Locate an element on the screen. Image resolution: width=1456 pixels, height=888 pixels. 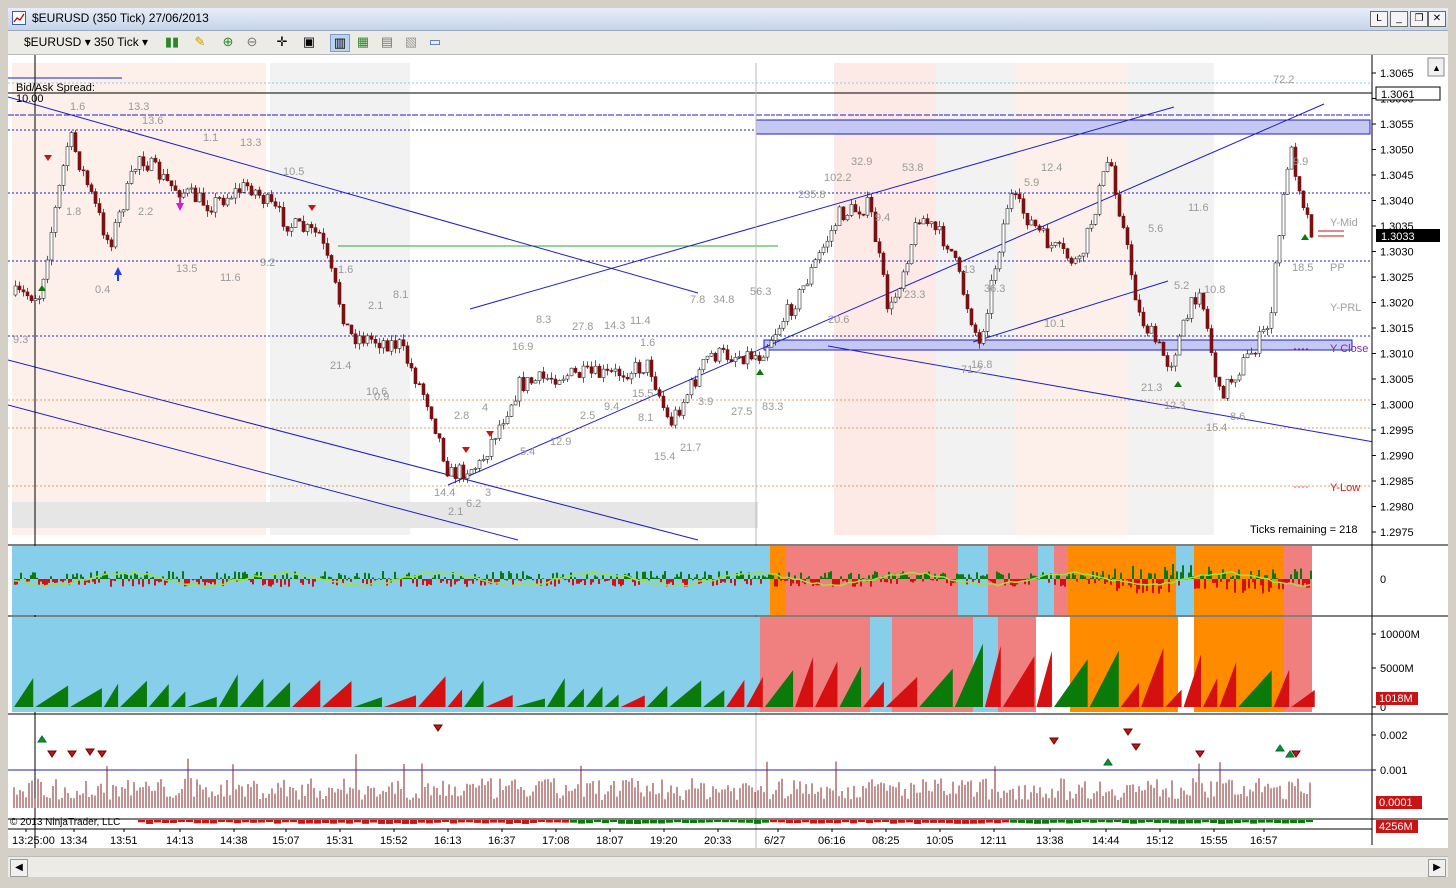
minimize-button: _ is located at coordinates (1399, 19).